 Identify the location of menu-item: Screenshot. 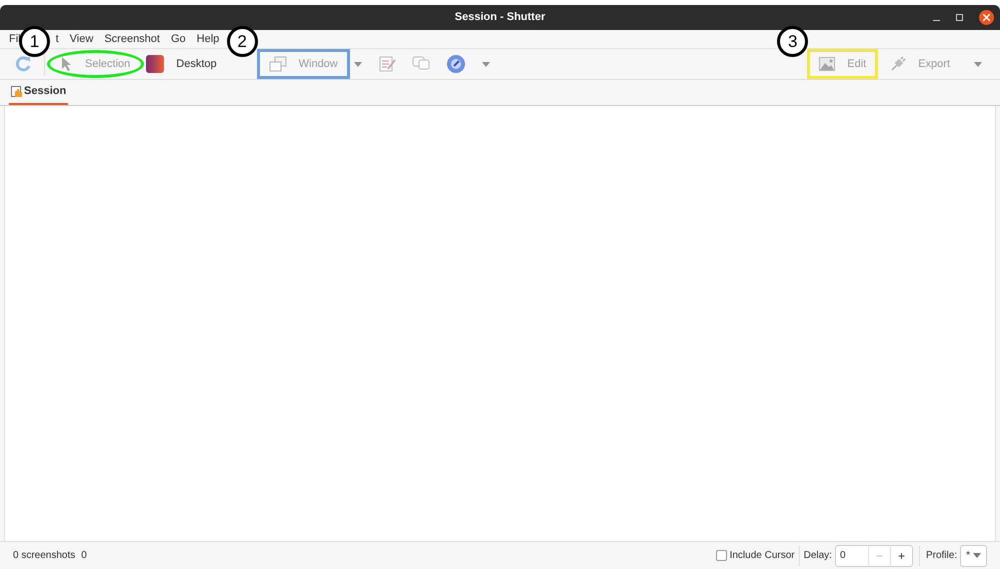
(132, 39).